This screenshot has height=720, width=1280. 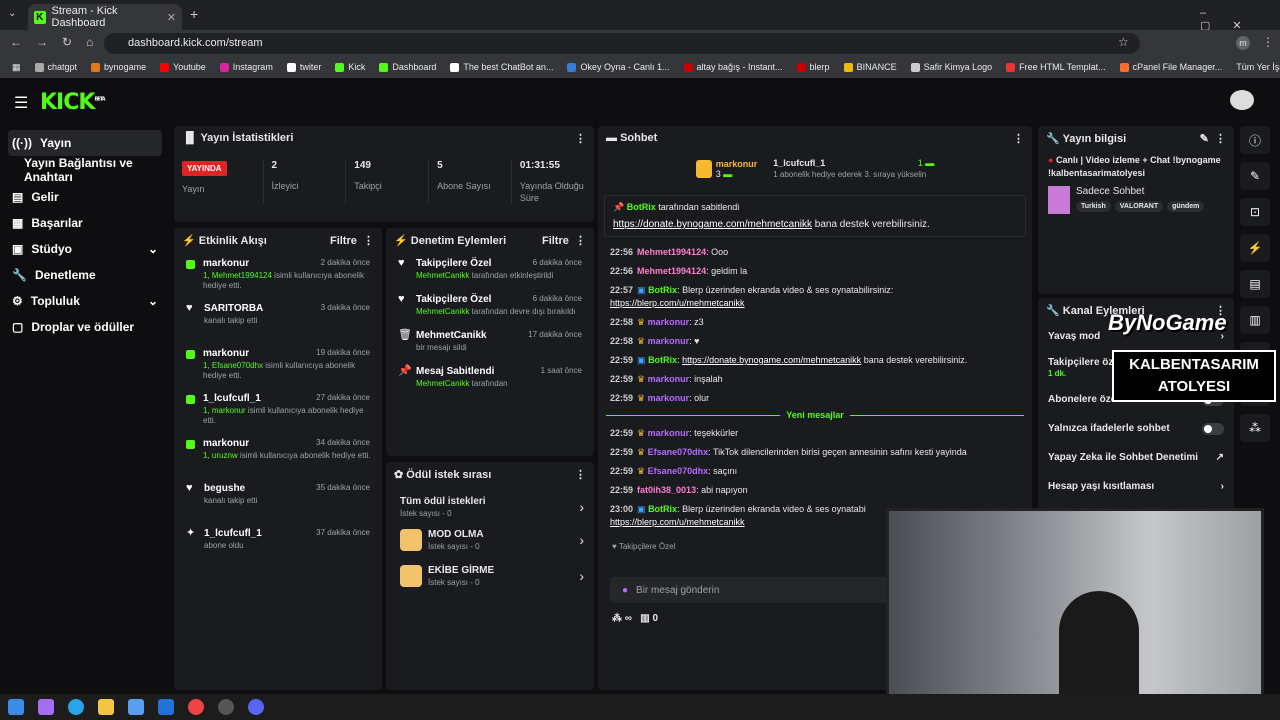 I want to click on sidebar-item-droplar: ▢ Droplar ve ödüller, so click(x=85, y=327).